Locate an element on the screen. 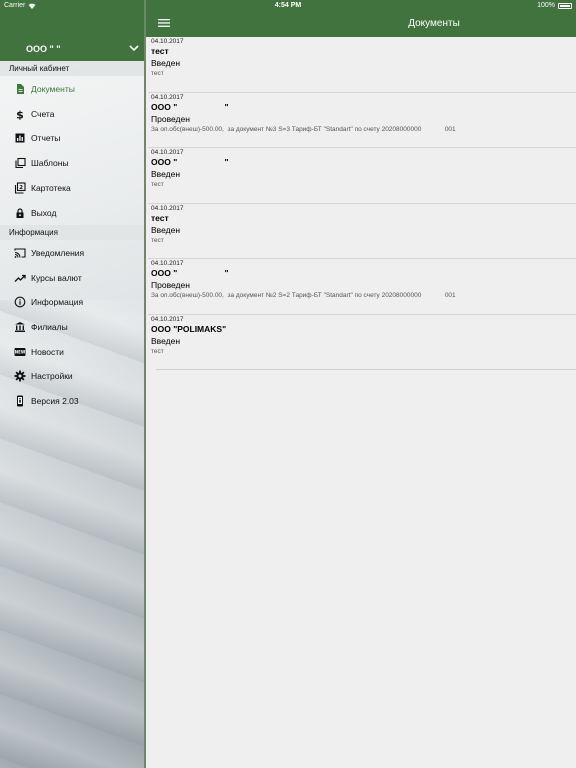 Image resolution: width=576 pixels, height=768 pixels. bar-chart-icon is located at coordinates (20, 138).